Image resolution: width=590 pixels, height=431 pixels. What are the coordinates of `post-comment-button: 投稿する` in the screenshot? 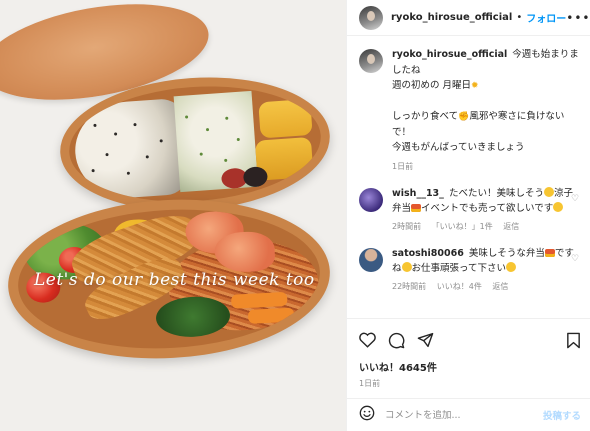 It's located at (562, 415).